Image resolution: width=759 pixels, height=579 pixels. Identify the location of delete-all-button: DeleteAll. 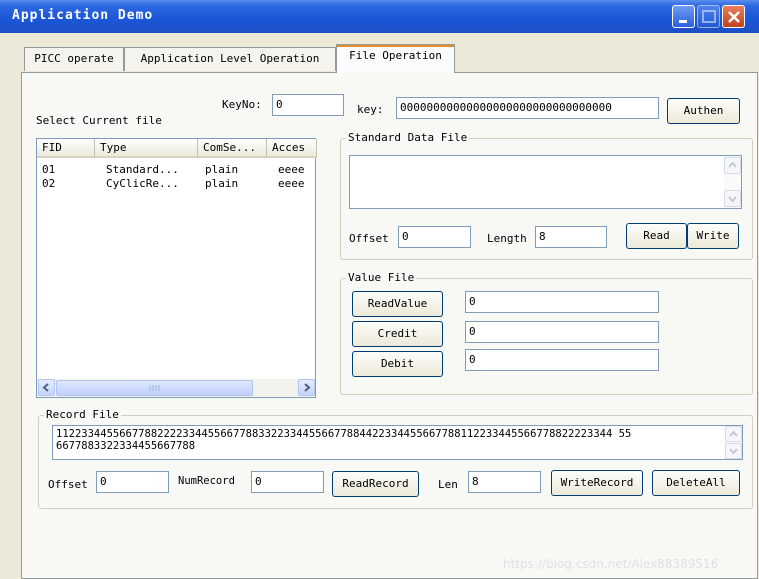
(696, 483).